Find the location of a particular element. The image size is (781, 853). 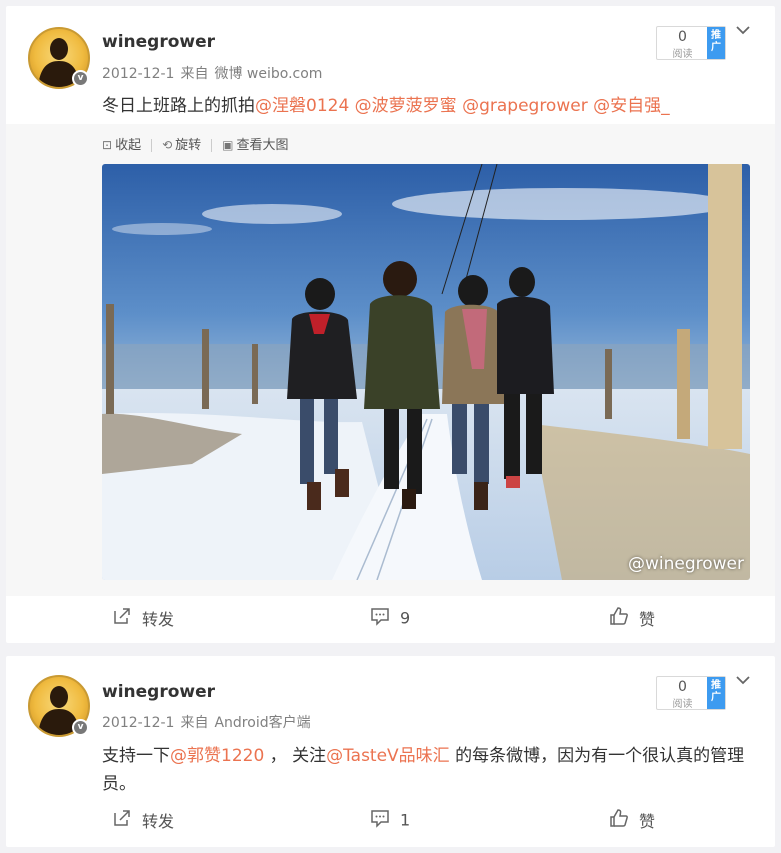

comment-count: 1 is located at coordinates (405, 820).